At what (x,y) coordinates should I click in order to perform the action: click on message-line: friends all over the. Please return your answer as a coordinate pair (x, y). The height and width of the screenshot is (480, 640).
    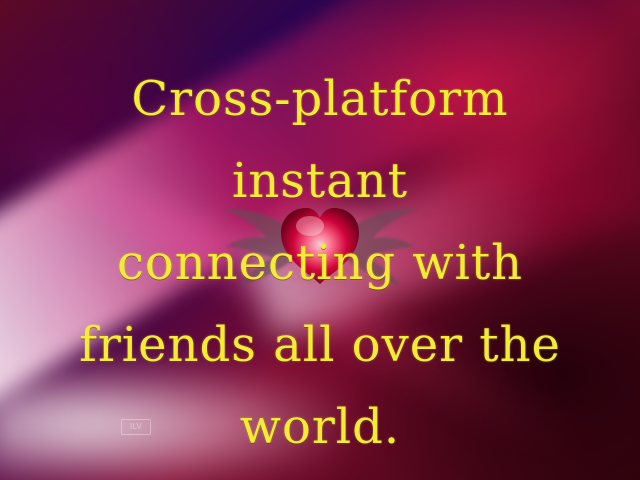
    Looking at the image, I should click on (320, 345).